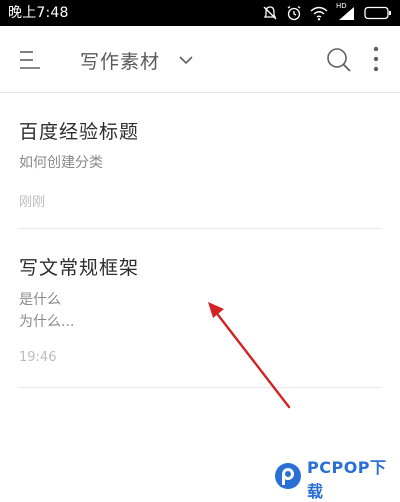 The width and height of the screenshot is (400, 502). What do you see at coordinates (29, 64) in the screenshot?
I see `menu-icon` at bounding box center [29, 64].